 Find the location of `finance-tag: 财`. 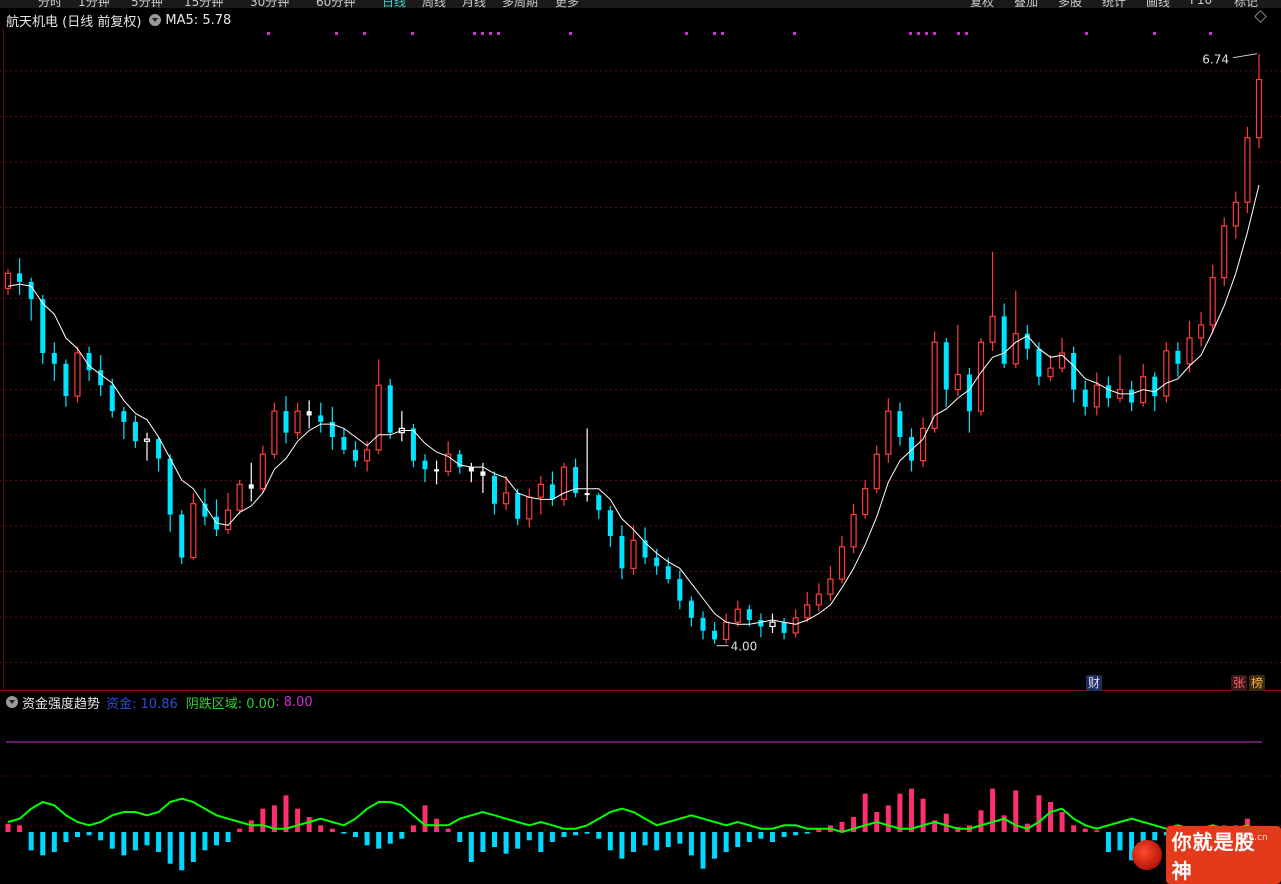

finance-tag: 财 is located at coordinates (1094, 683).